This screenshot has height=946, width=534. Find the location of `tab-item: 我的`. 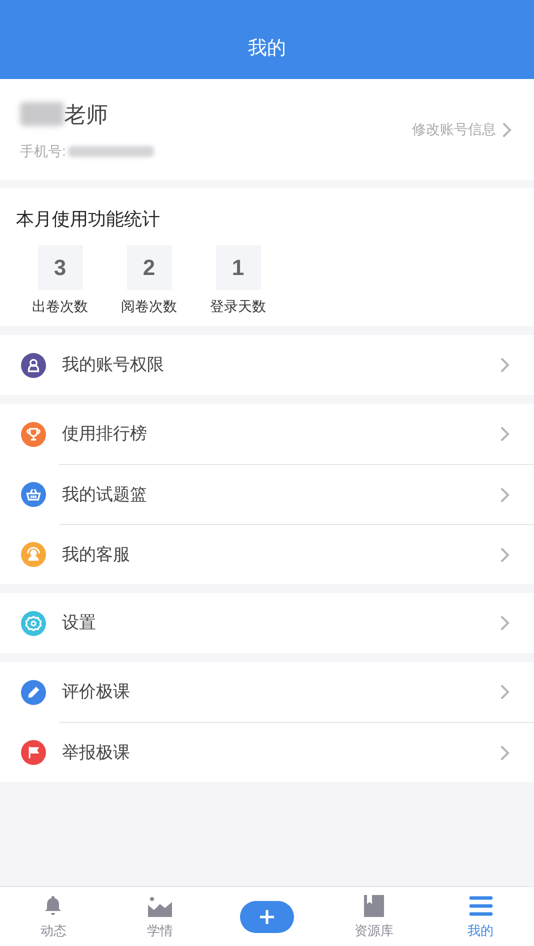

tab-item: 我的 is located at coordinates (480, 916).